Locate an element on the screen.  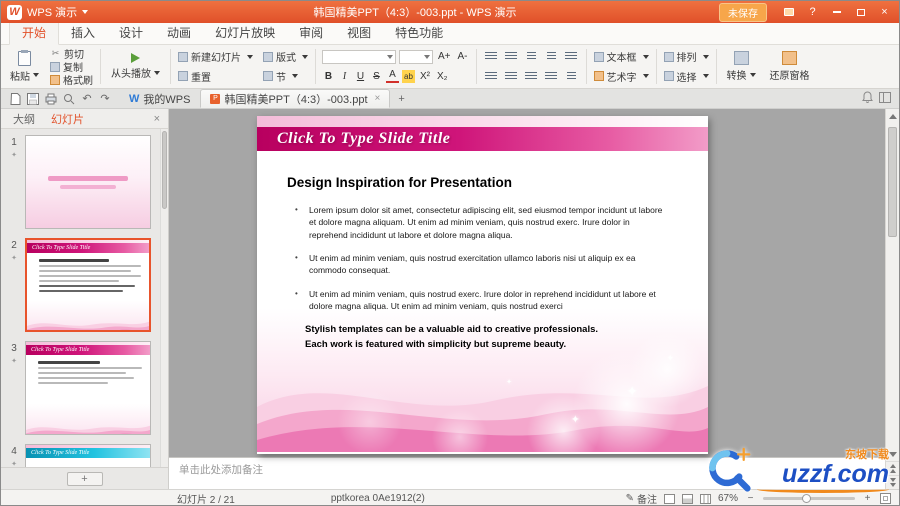
vertical-scrollbar is located at coordinates (892, 299).